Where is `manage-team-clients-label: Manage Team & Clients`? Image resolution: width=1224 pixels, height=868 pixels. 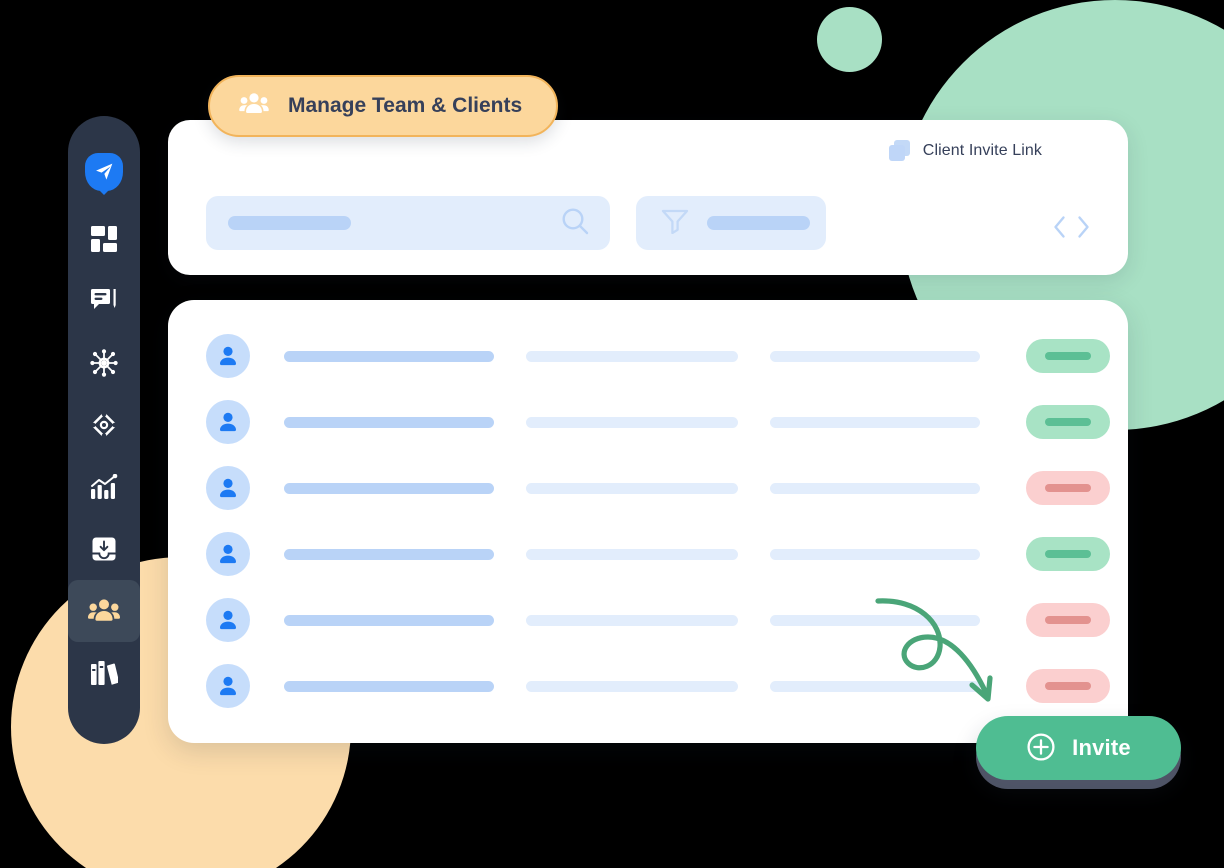 manage-team-clients-label: Manage Team & Clients is located at coordinates (405, 105).